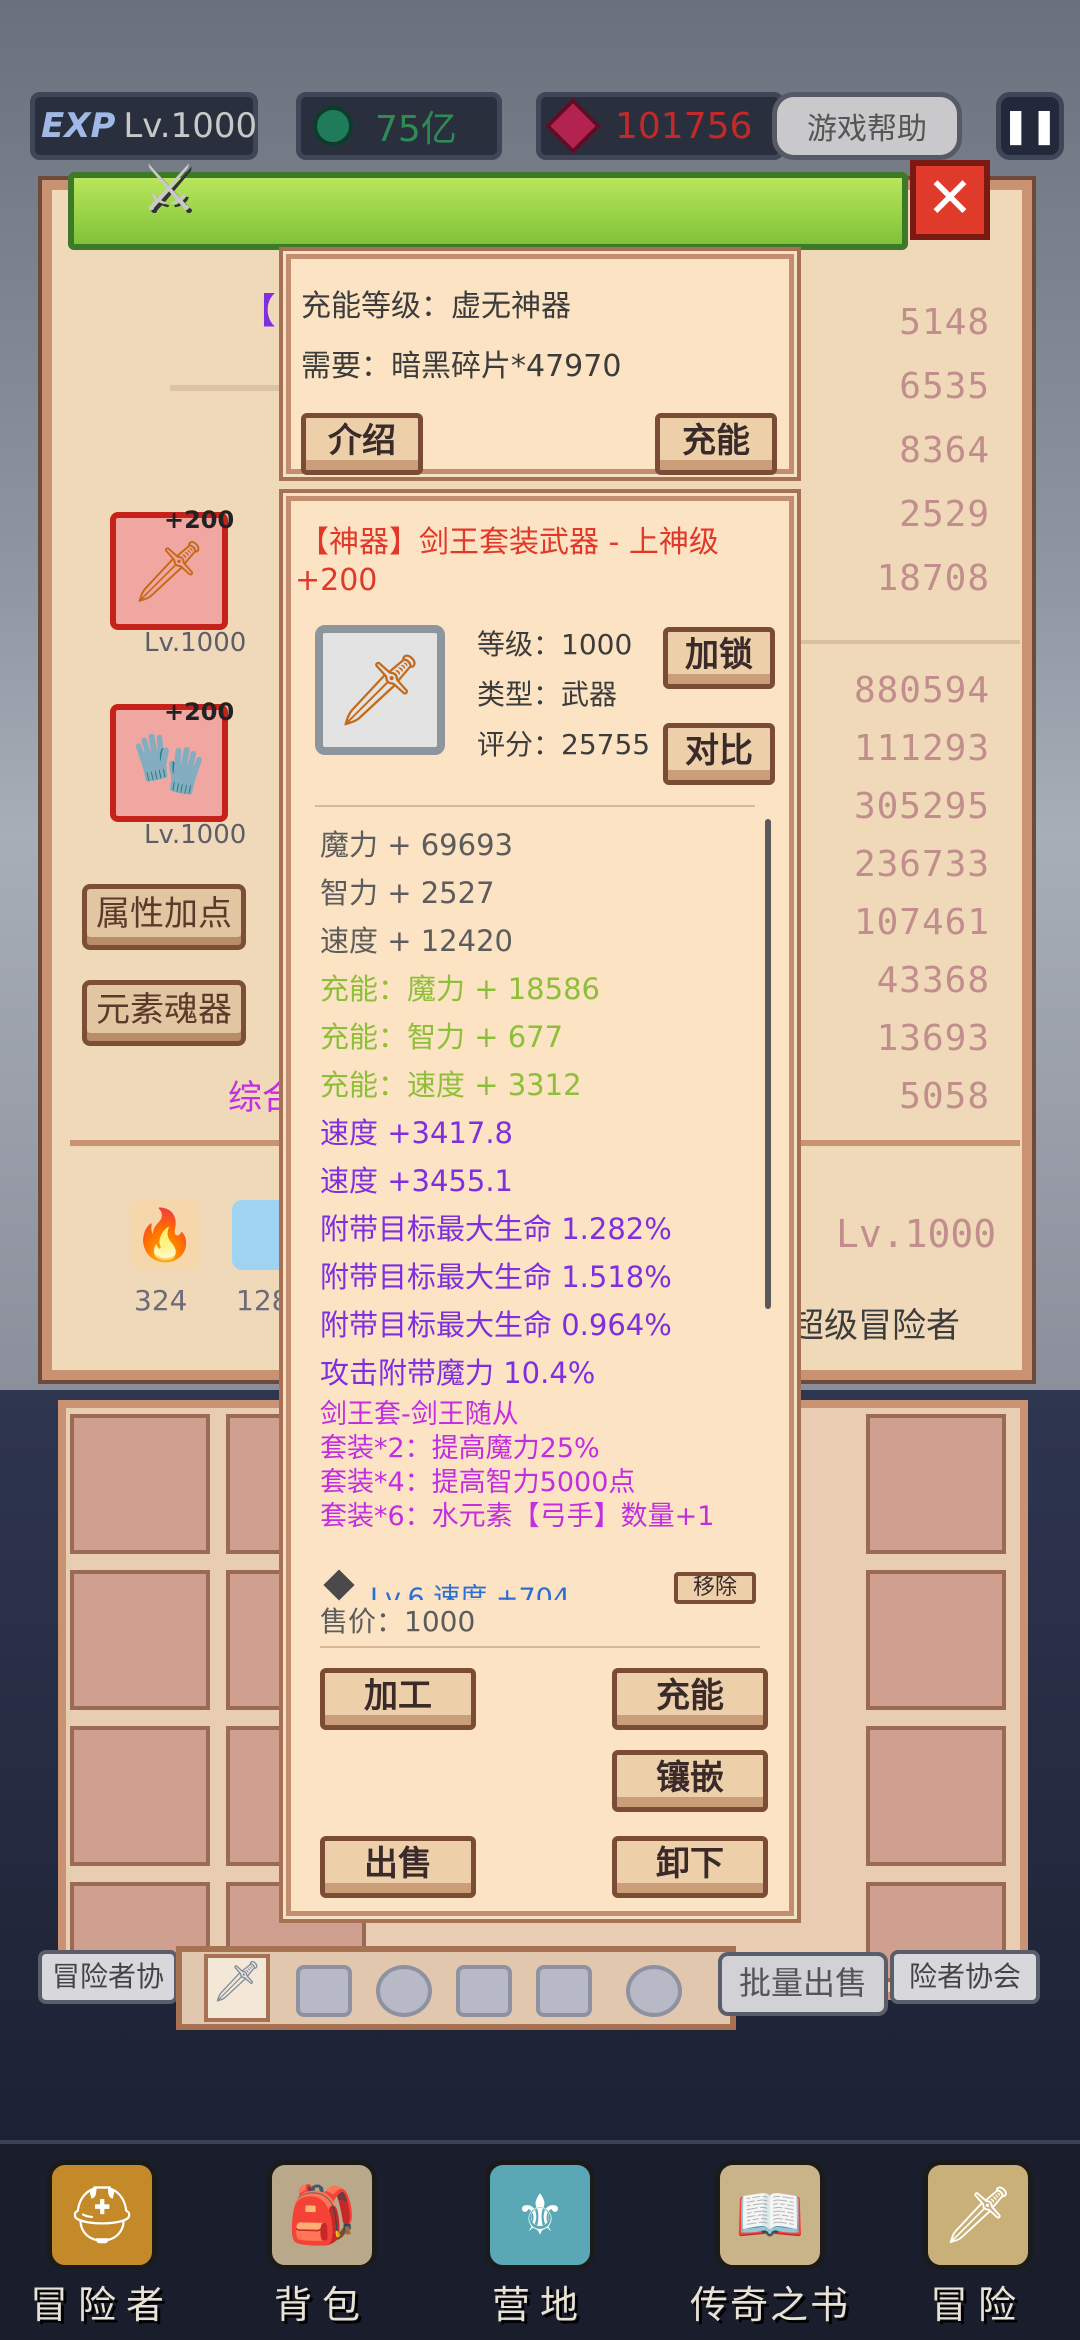 This screenshot has height=2340, width=1080. I want to click on sell-button: 出售, so click(398, 1867).